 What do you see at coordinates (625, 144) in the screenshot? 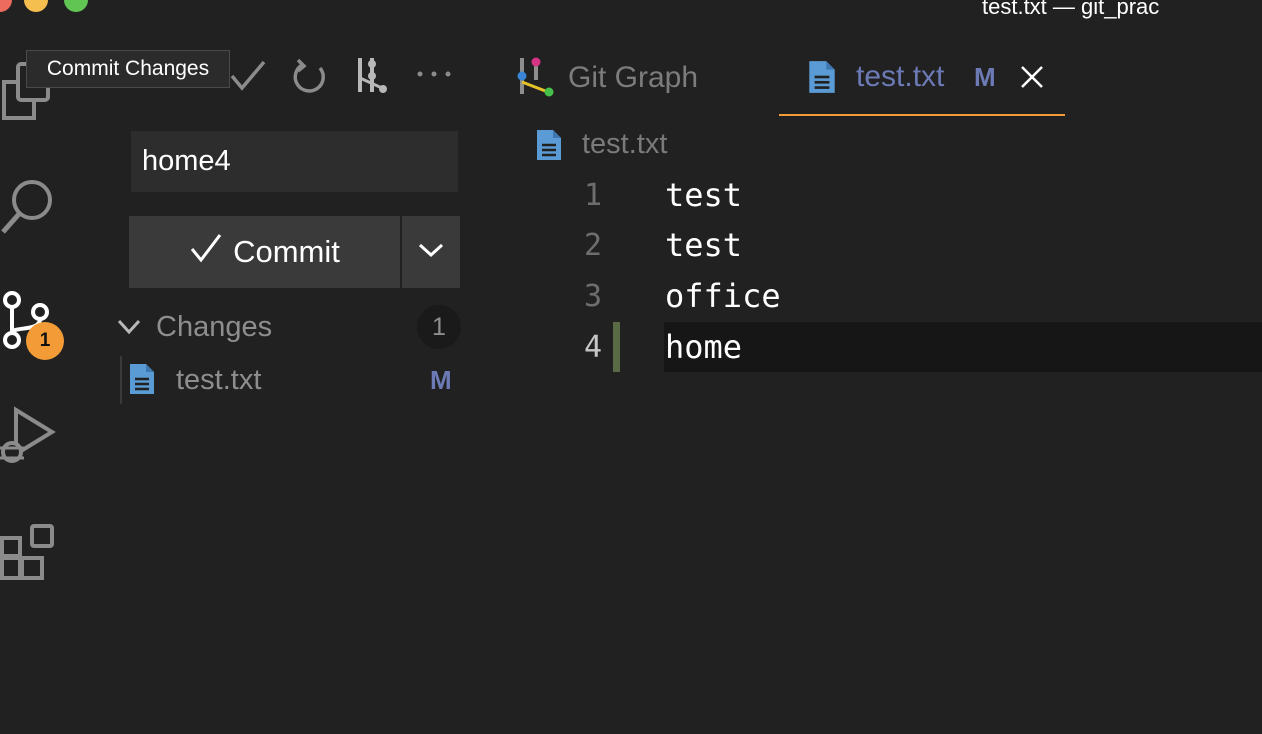
I see `breadcrumb-file: test.txt` at bounding box center [625, 144].